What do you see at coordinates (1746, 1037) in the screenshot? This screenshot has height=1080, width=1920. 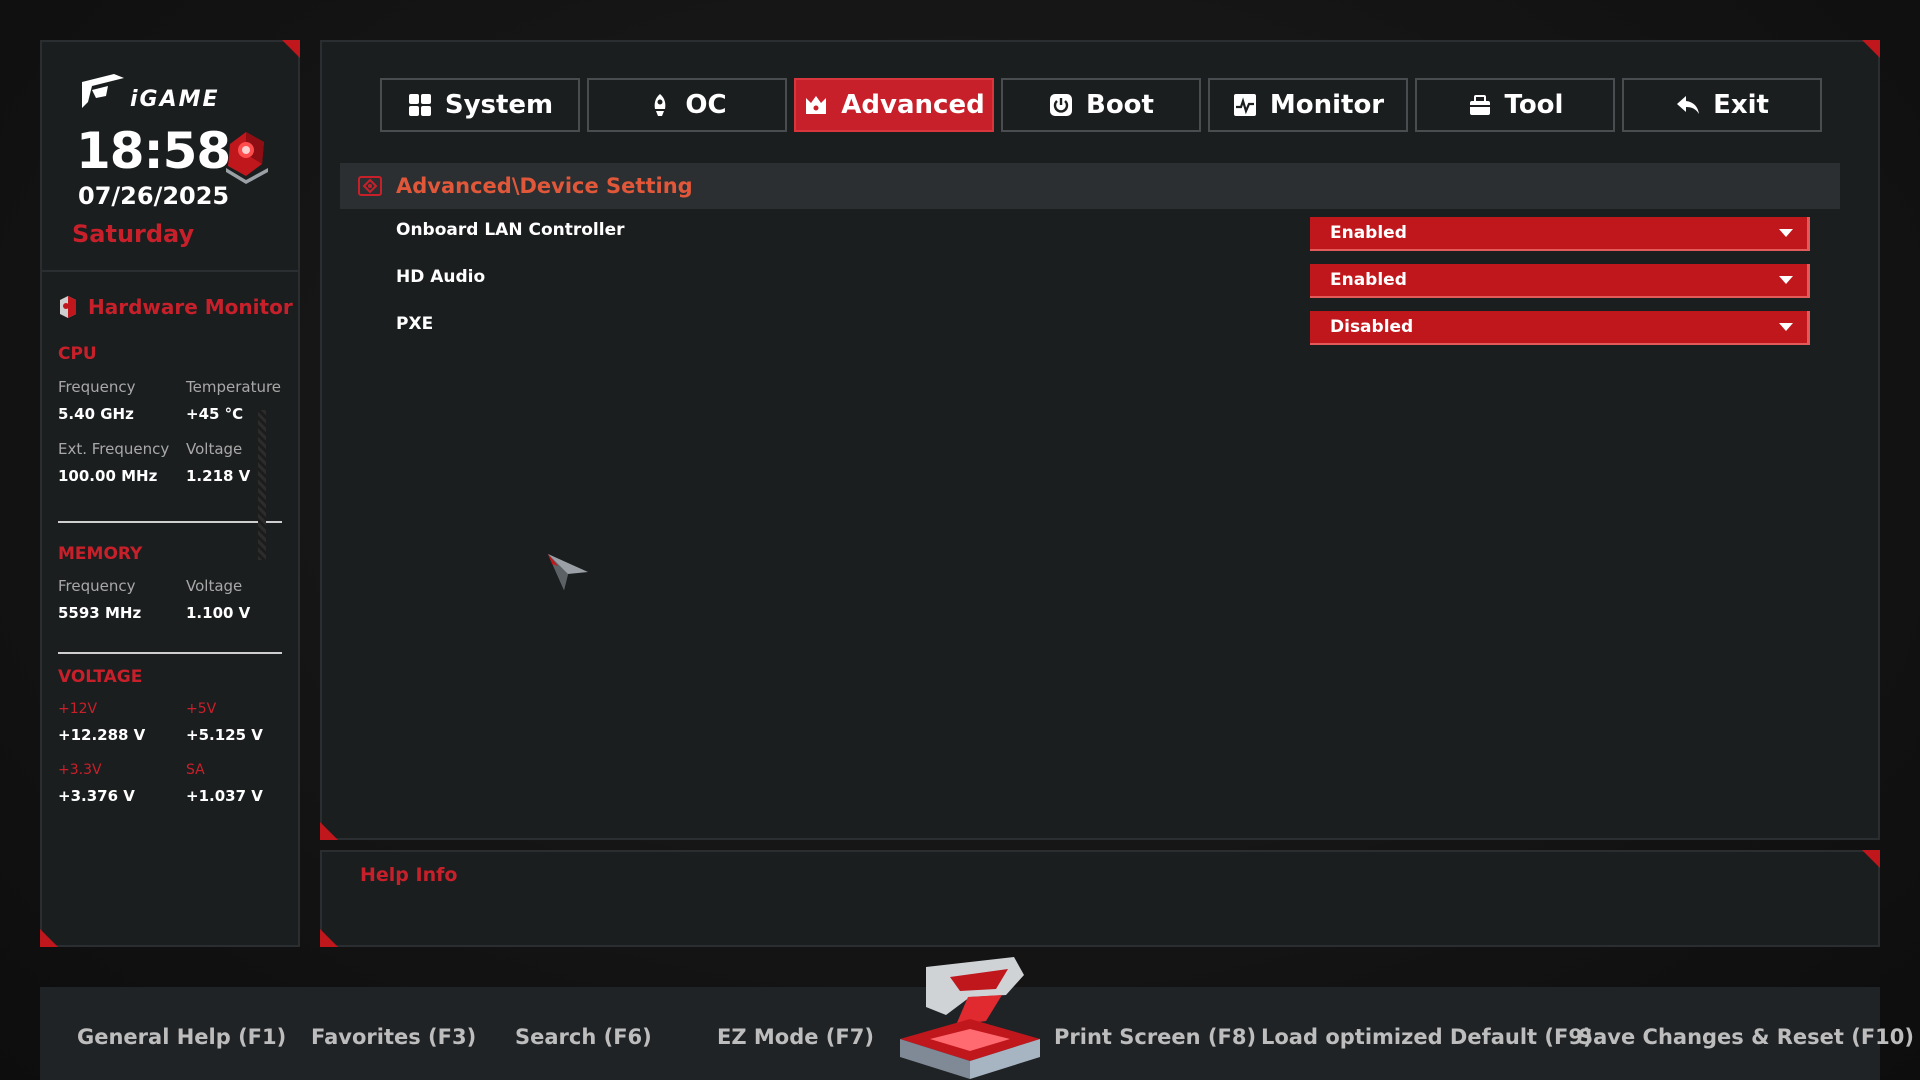 I see `save-reset-button: Save Changes & Reset (F10)` at bounding box center [1746, 1037].